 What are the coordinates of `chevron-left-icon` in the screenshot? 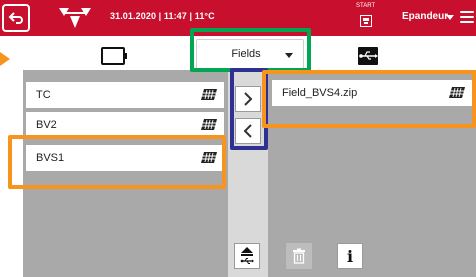 It's located at (247, 131).